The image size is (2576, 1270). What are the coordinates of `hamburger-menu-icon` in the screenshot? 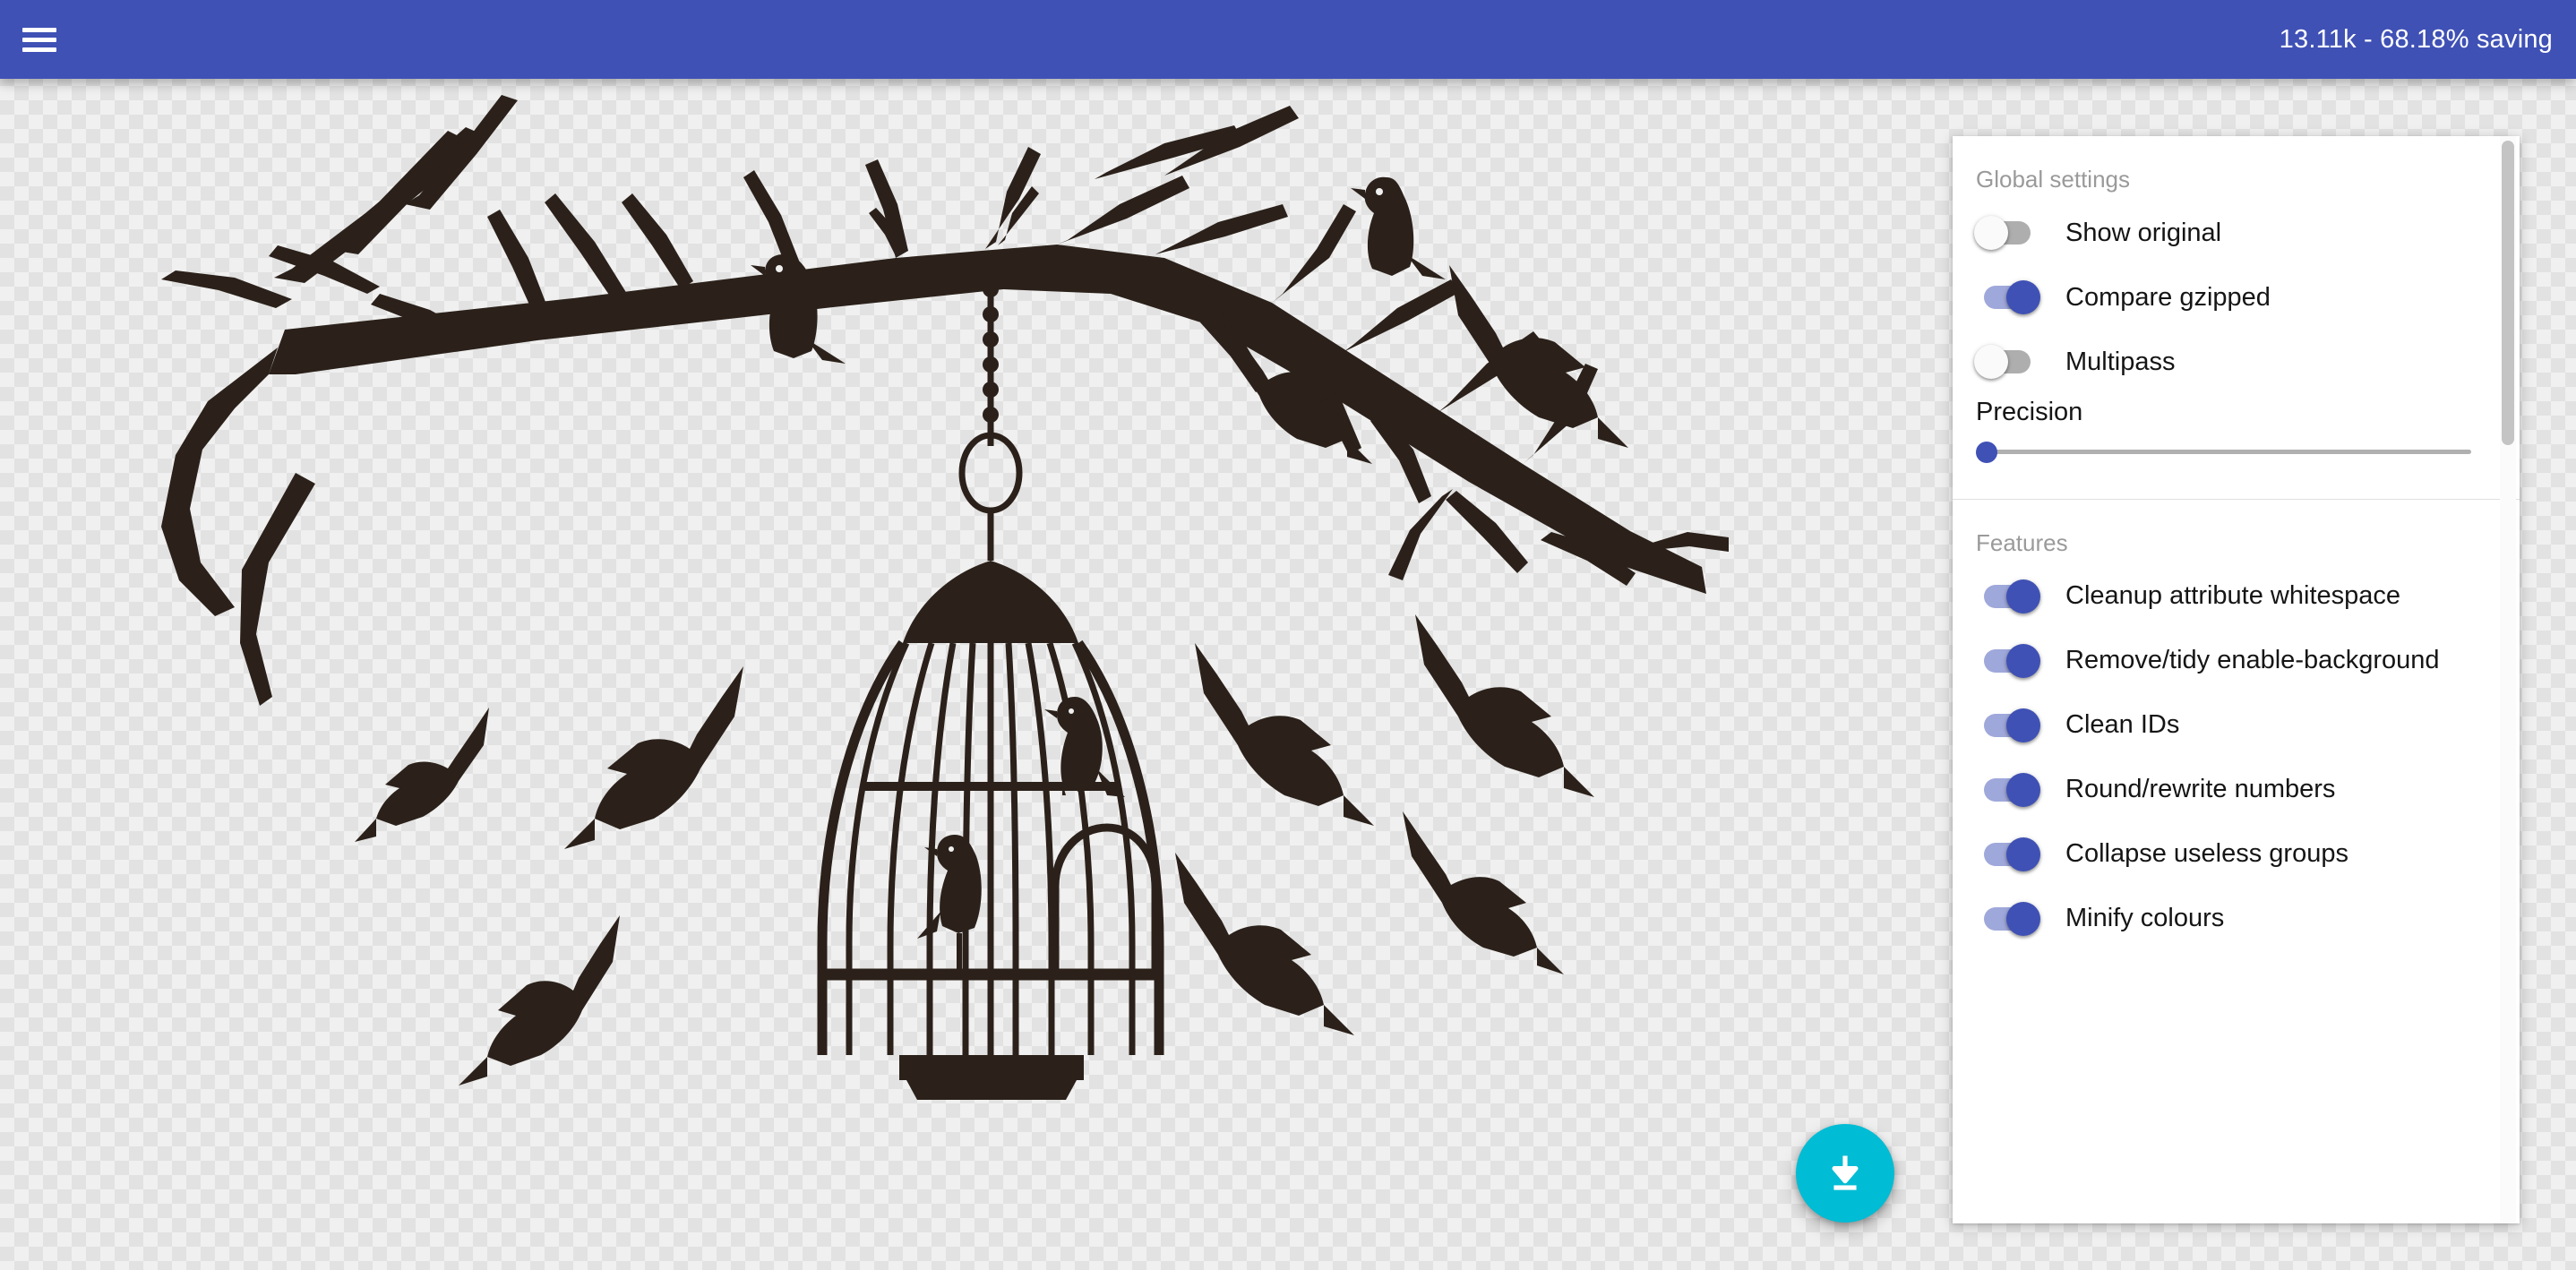 It's located at (39, 39).